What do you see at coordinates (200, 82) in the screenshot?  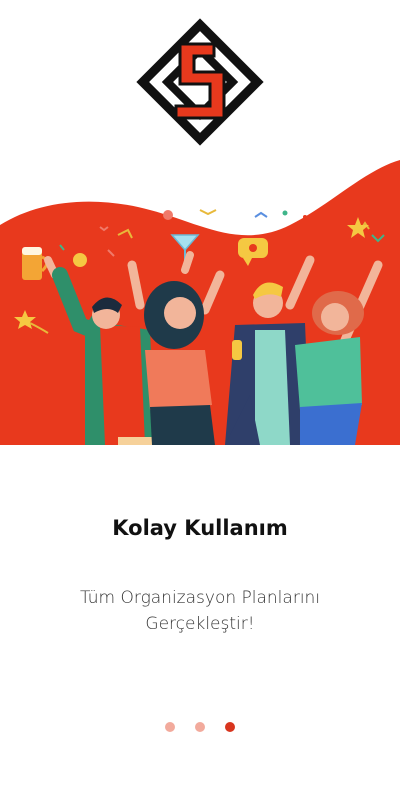 I see `diamond-s-logo-icon` at bounding box center [200, 82].